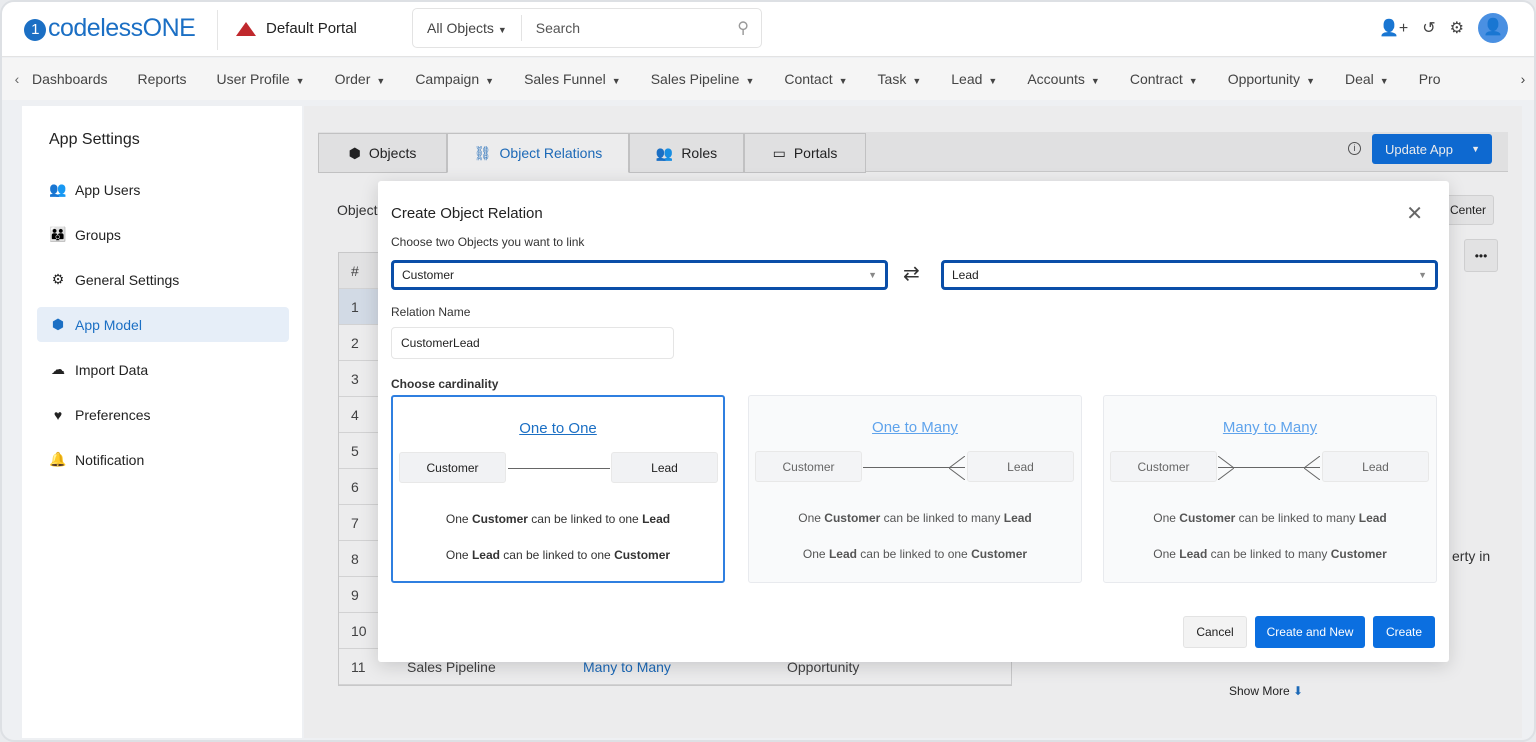  What do you see at coordinates (743, 28) in the screenshot?
I see `search-icon: ⚲` at bounding box center [743, 28].